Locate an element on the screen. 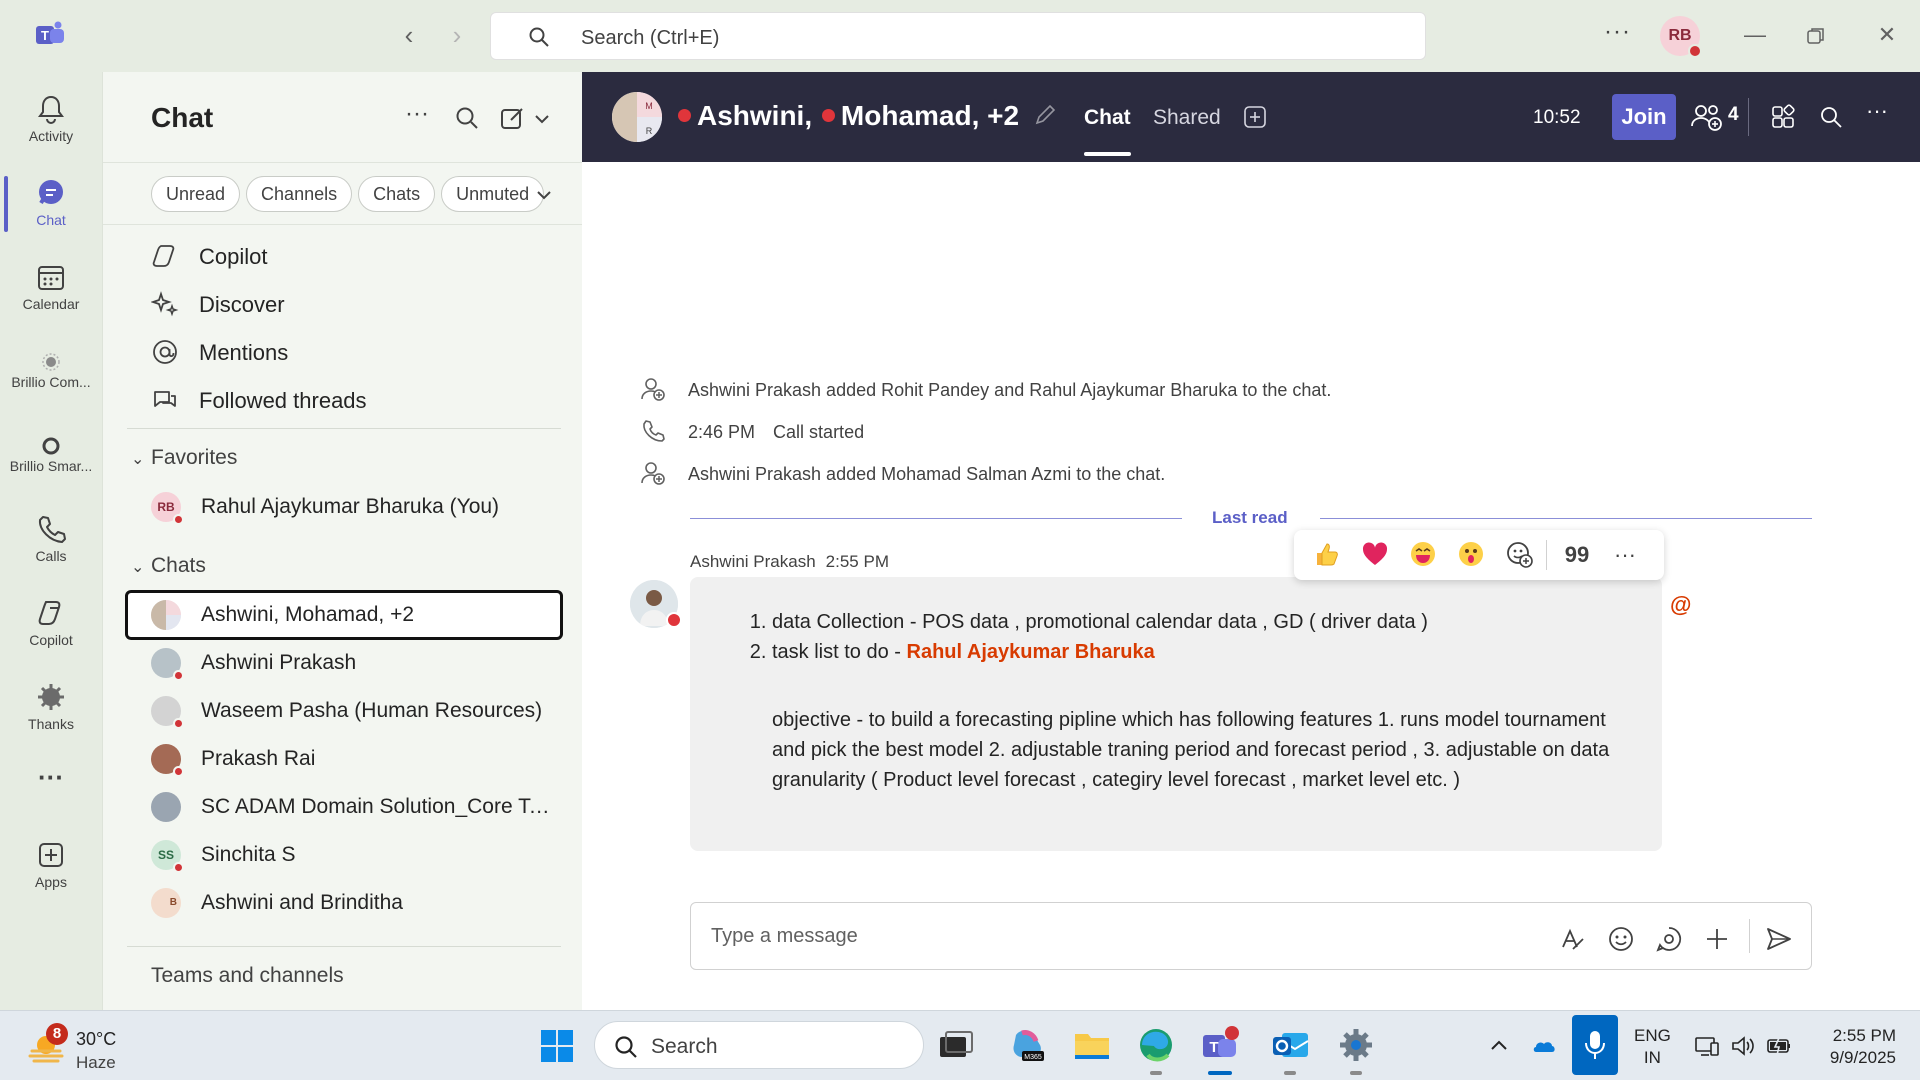 Image resolution: width=1920 pixels, height=1080 pixels. apps-icon is located at coordinates (1783, 117).